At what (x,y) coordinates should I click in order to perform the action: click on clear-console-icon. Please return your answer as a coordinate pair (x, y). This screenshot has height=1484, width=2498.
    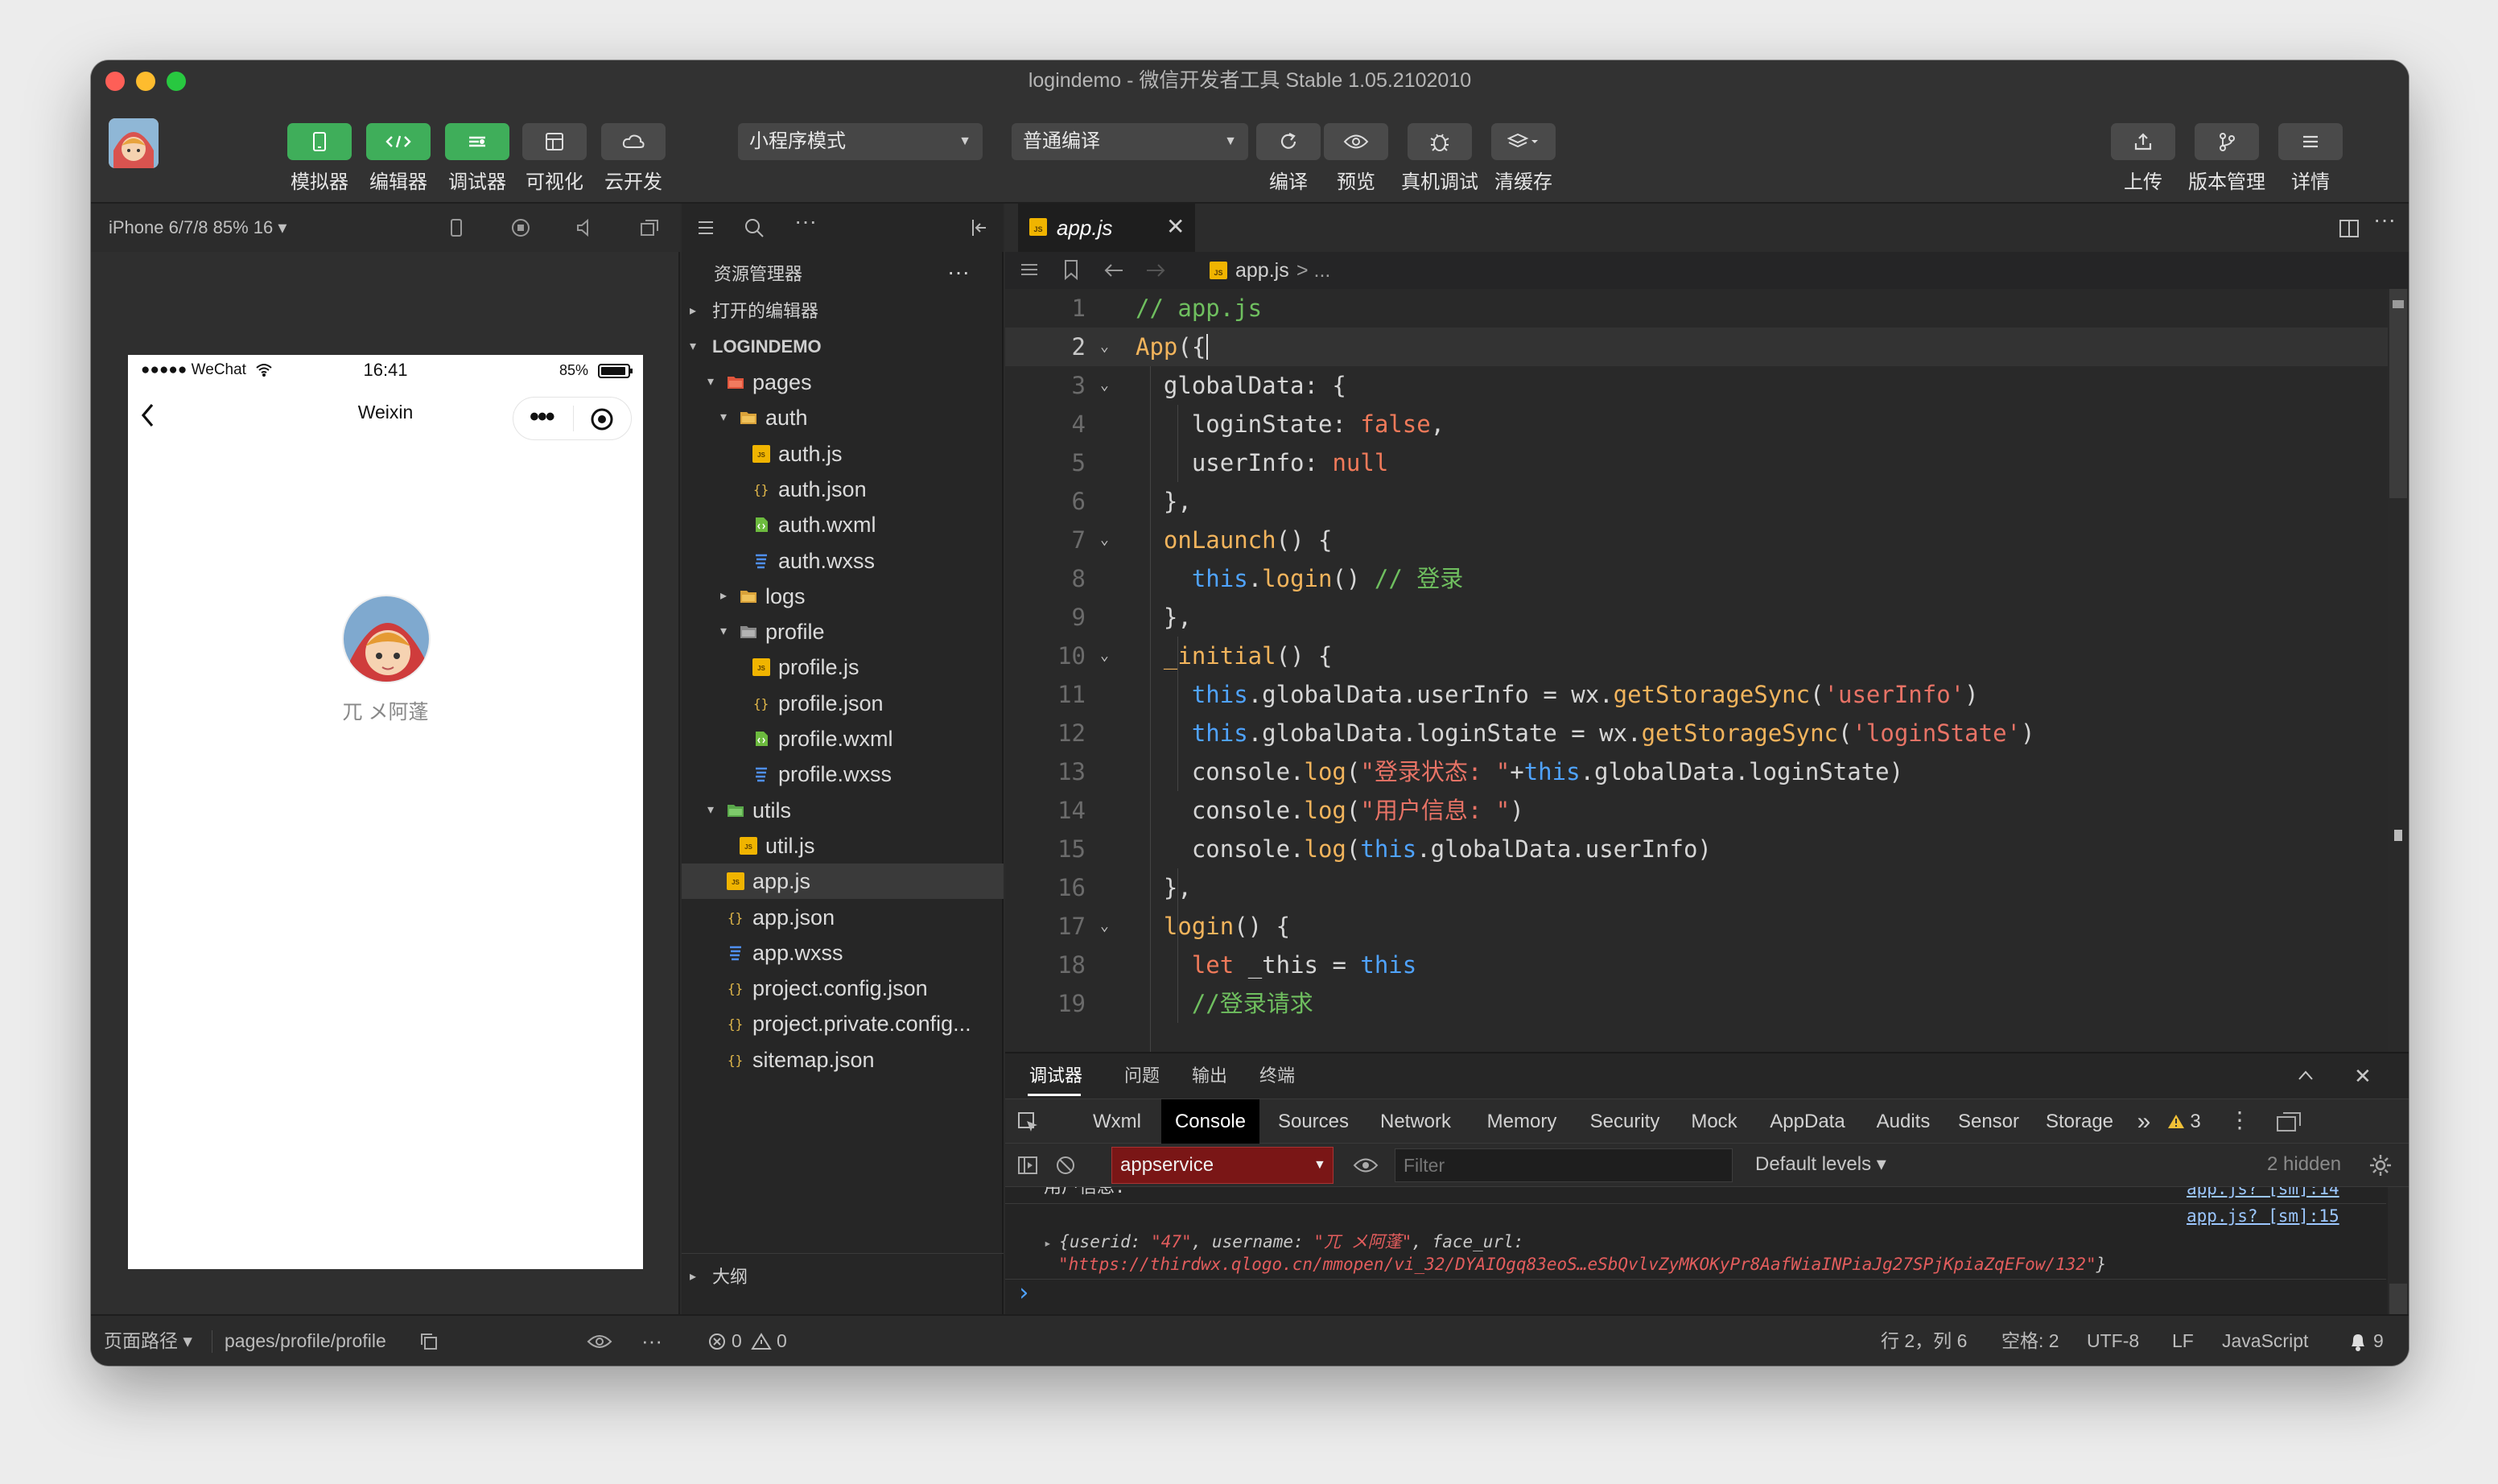
    Looking at the image, I should click on (1065, 1165).